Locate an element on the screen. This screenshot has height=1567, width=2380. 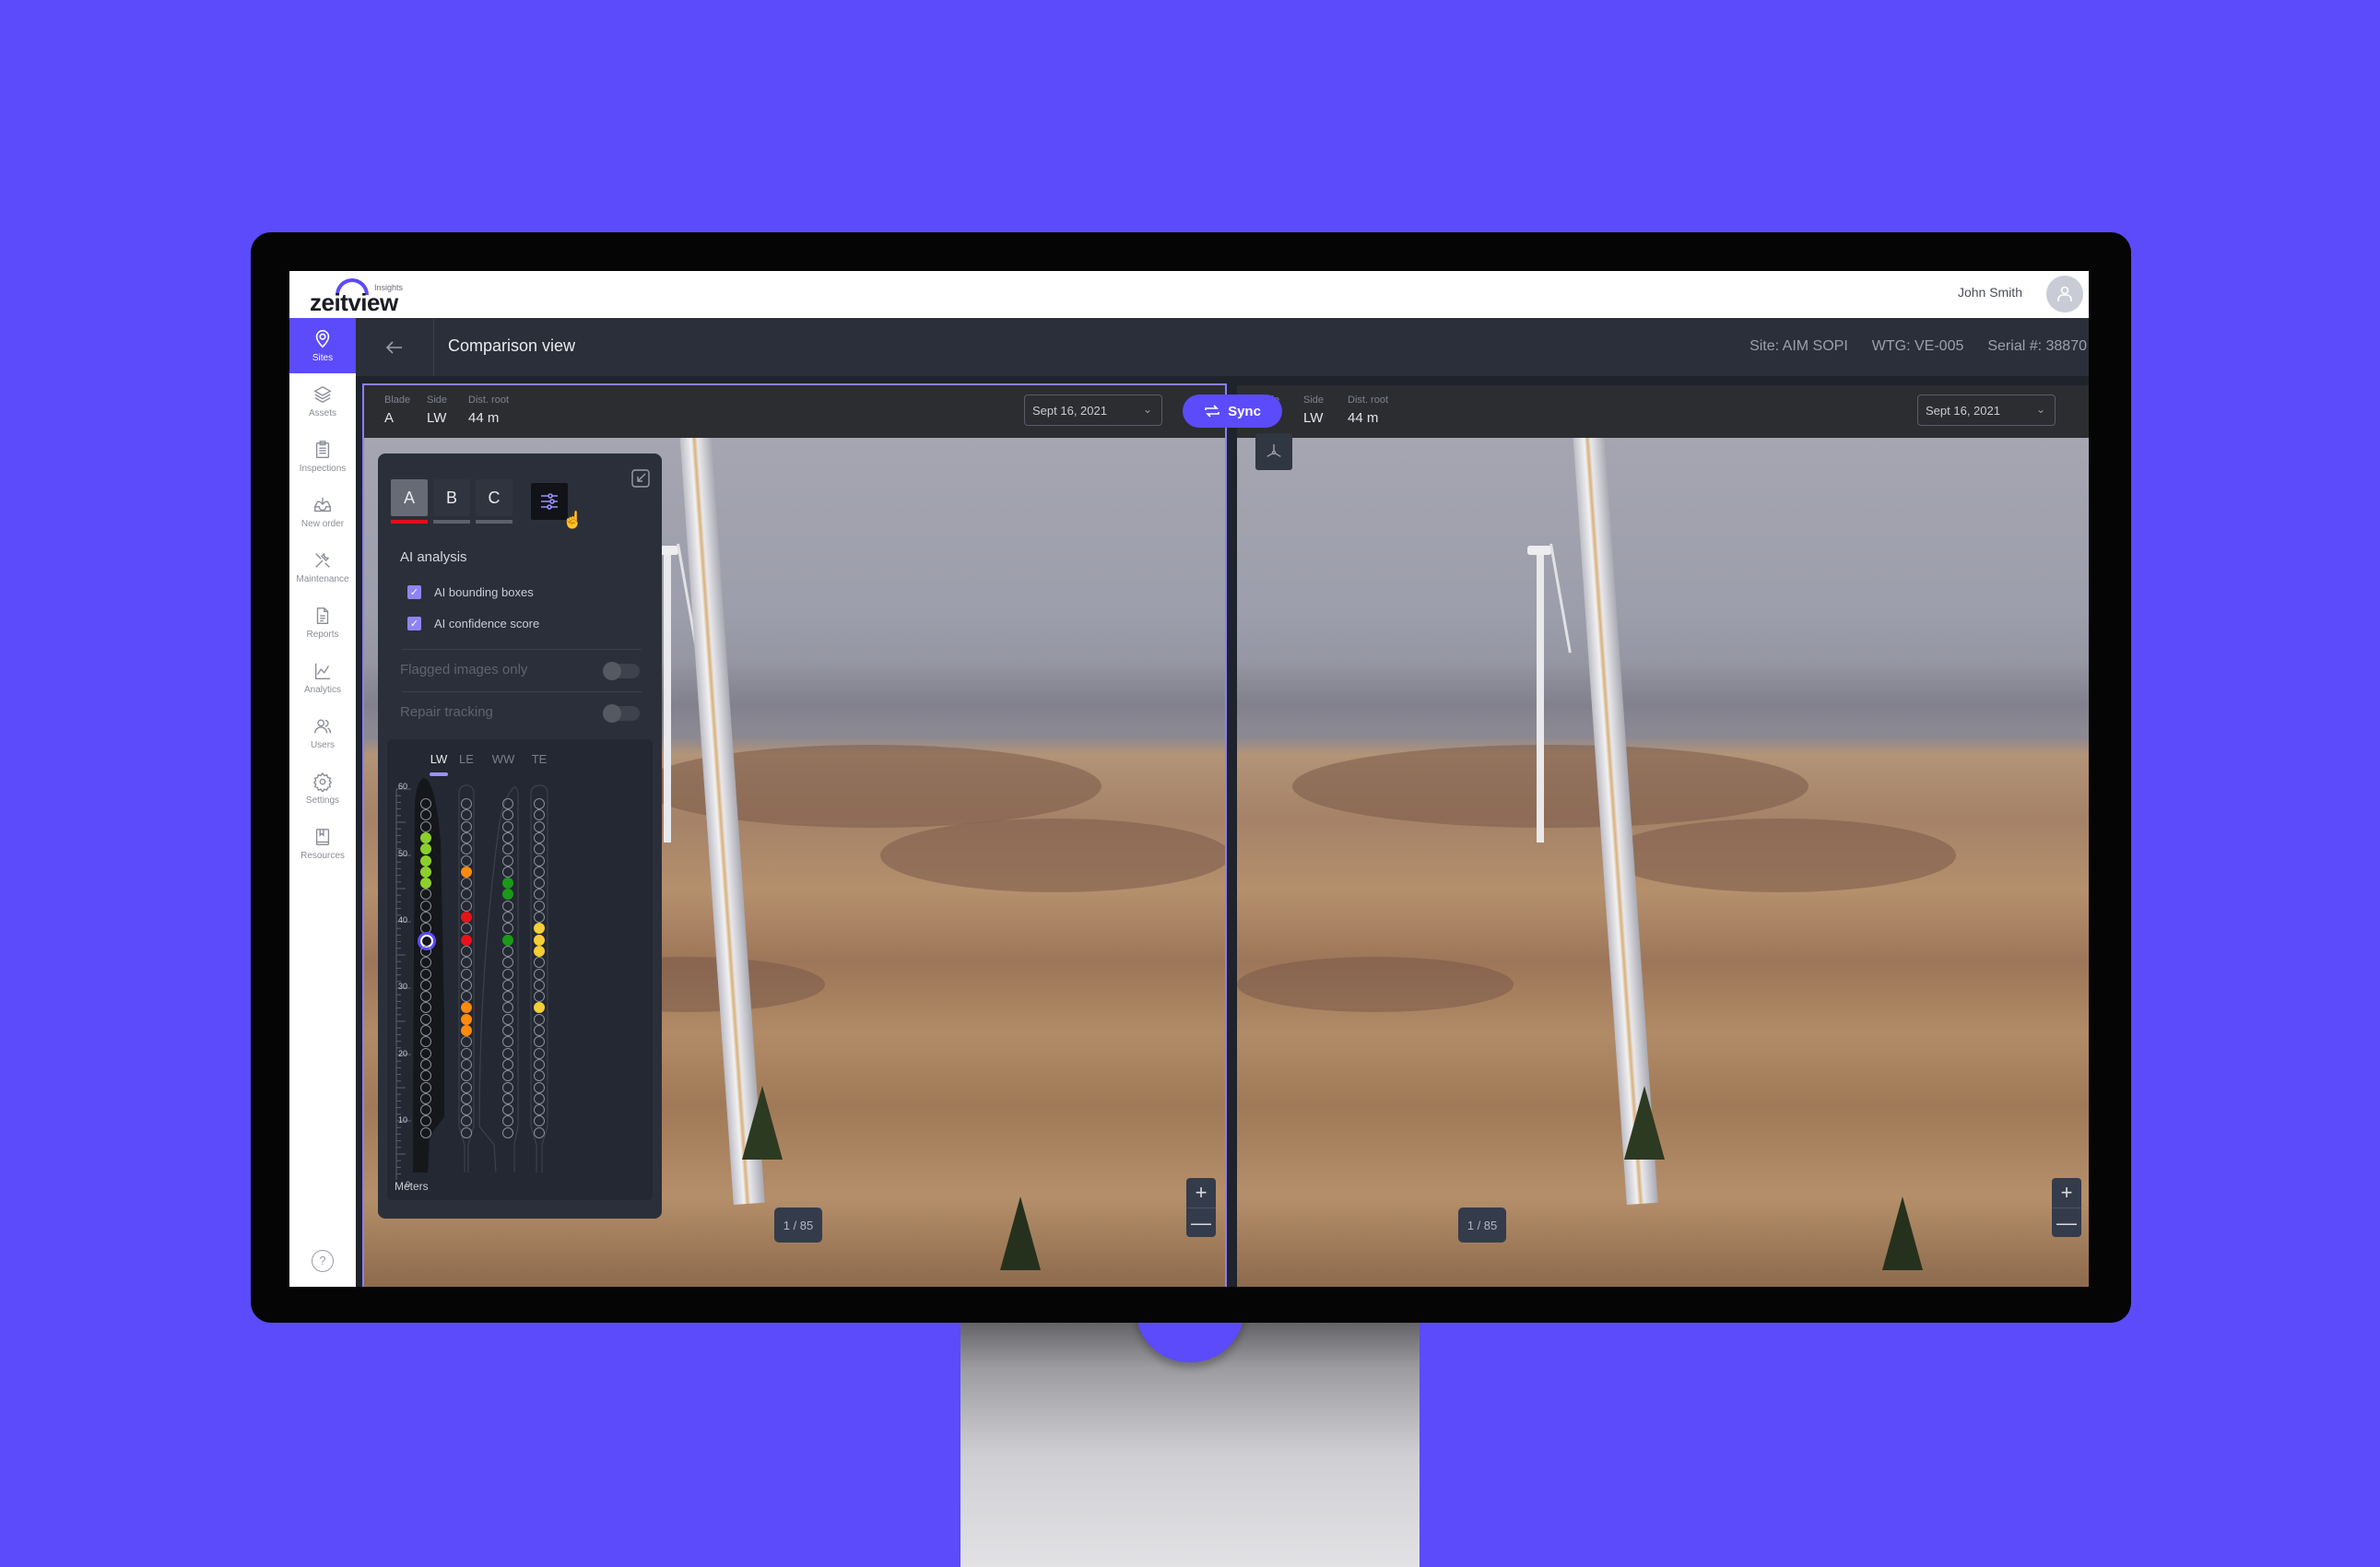
blade-tab-c: C is located at coordinates (494, 497).